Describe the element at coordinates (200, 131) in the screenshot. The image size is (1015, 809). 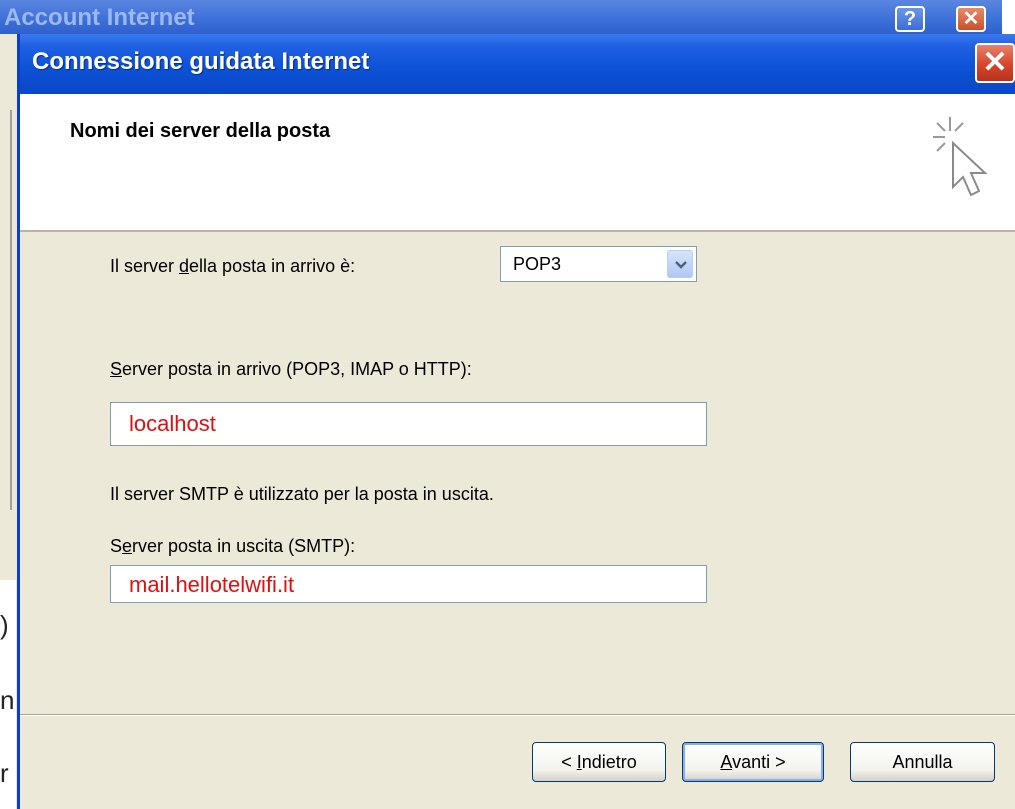
I see `page-title: Nomi dei server della posta` at that location.